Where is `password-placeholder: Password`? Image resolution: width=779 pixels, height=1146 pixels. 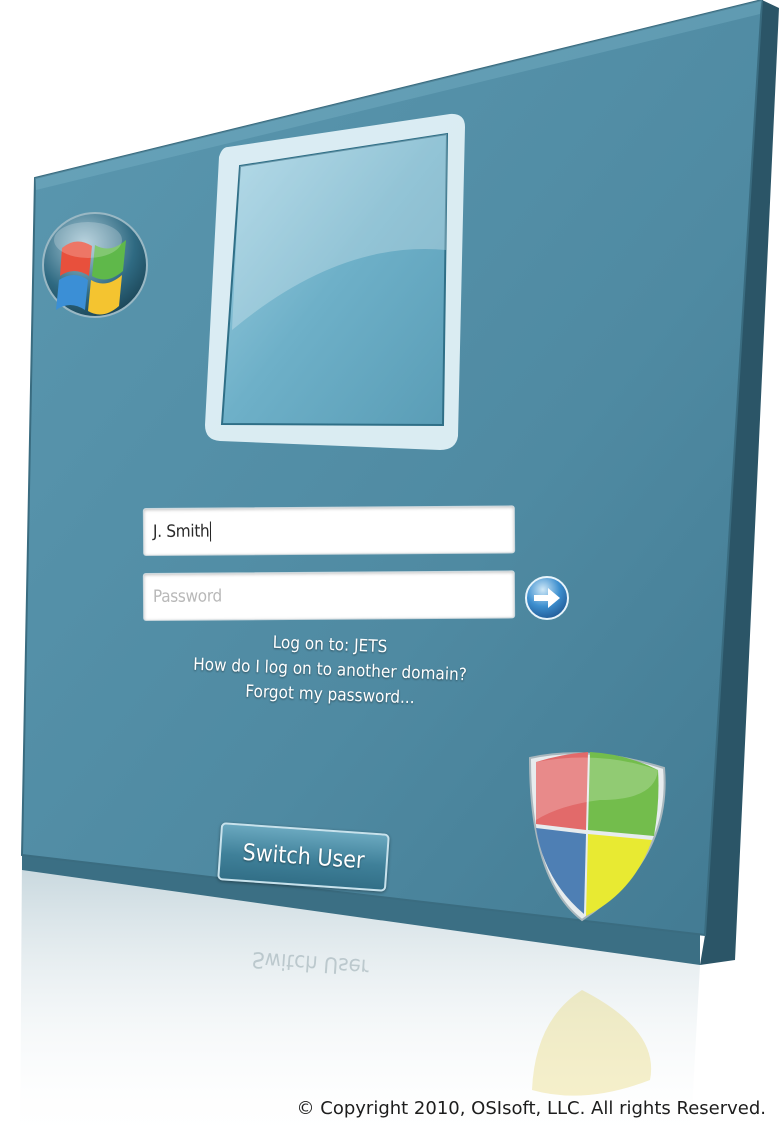 password-placeholder: Password is located at coordinates (187, 596).